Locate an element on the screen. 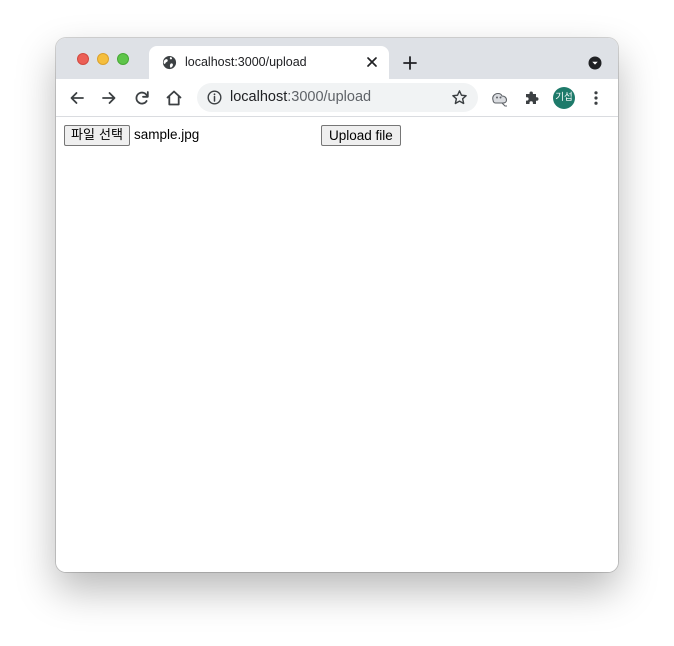  extension-icon is located at coordinates (499, 97).